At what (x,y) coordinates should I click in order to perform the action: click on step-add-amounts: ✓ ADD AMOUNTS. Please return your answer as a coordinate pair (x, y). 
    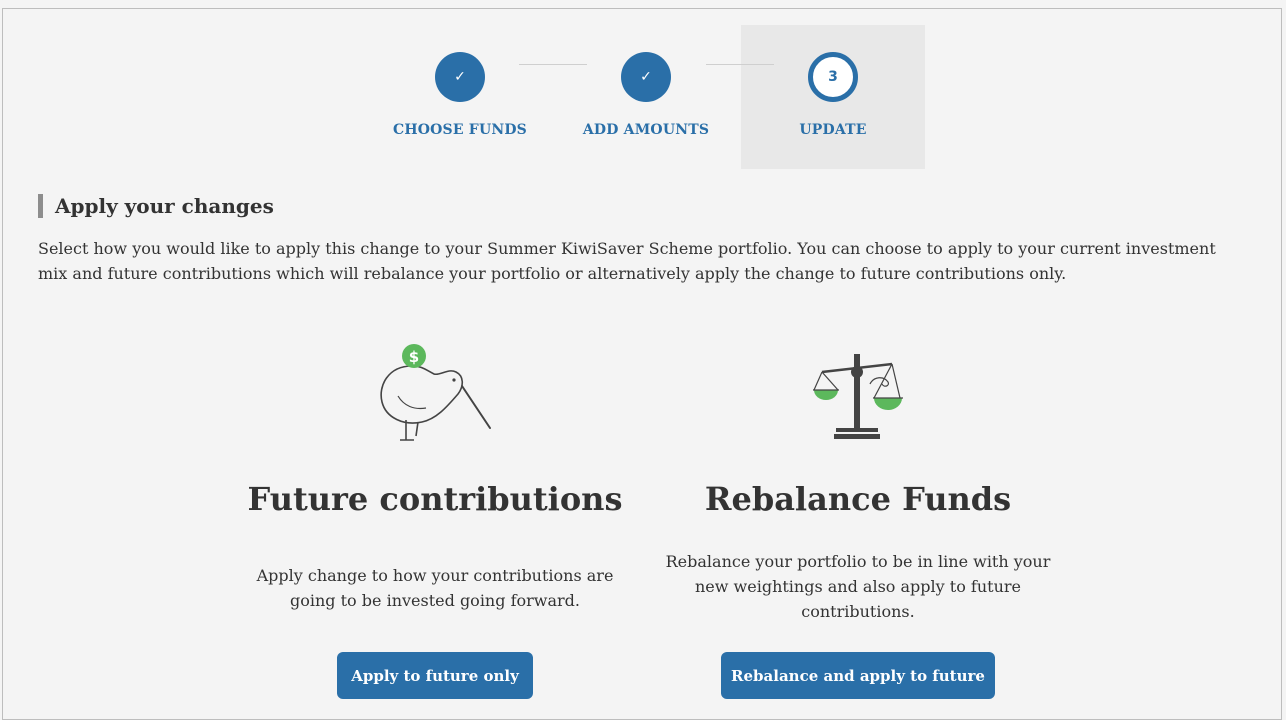
    Looking at the image, I should click on (646, 95).